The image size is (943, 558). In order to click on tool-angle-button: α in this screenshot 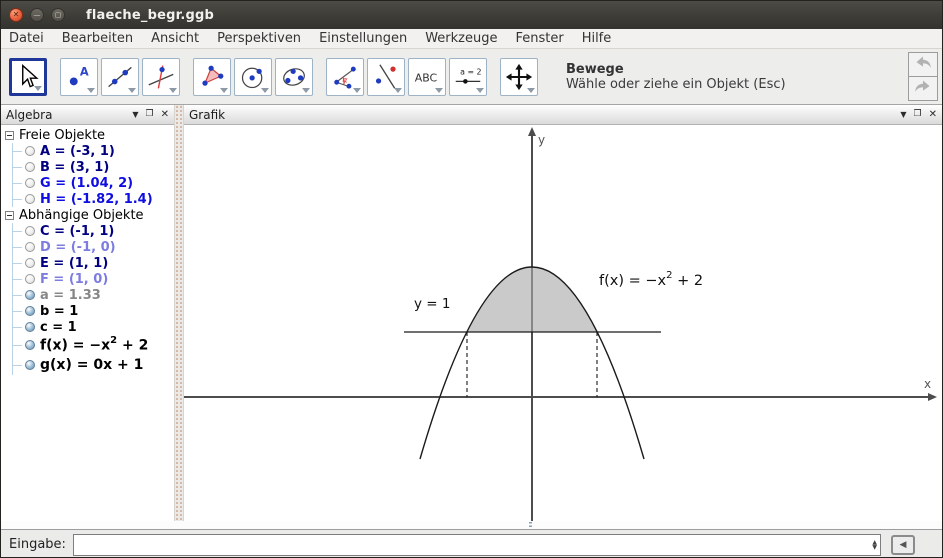, I will do `click(345, 76)`.